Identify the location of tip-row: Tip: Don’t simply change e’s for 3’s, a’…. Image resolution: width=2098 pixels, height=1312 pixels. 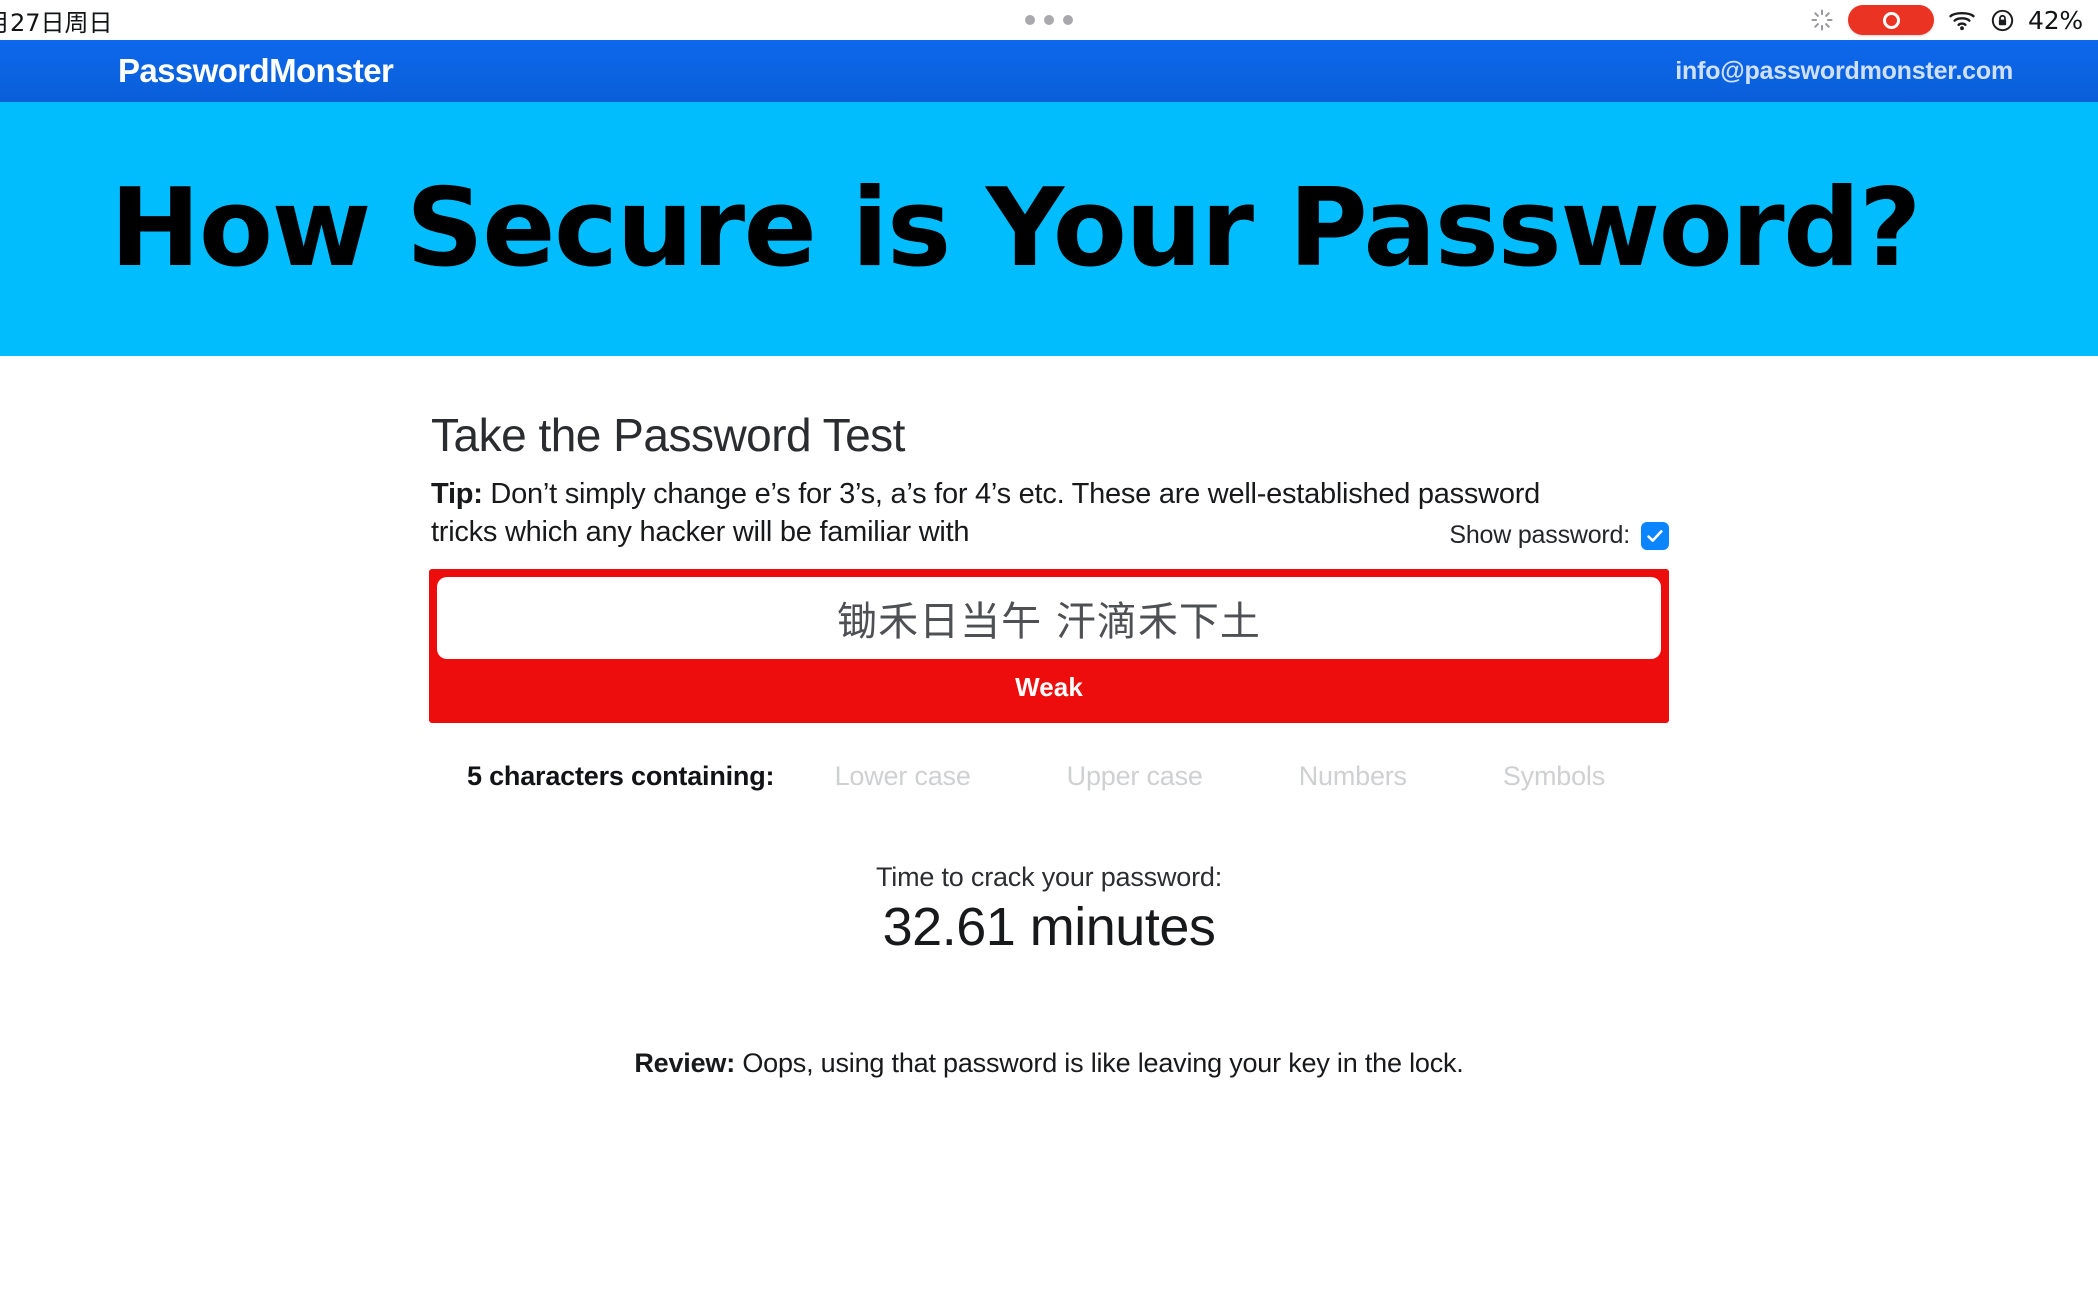
(1049, 513).